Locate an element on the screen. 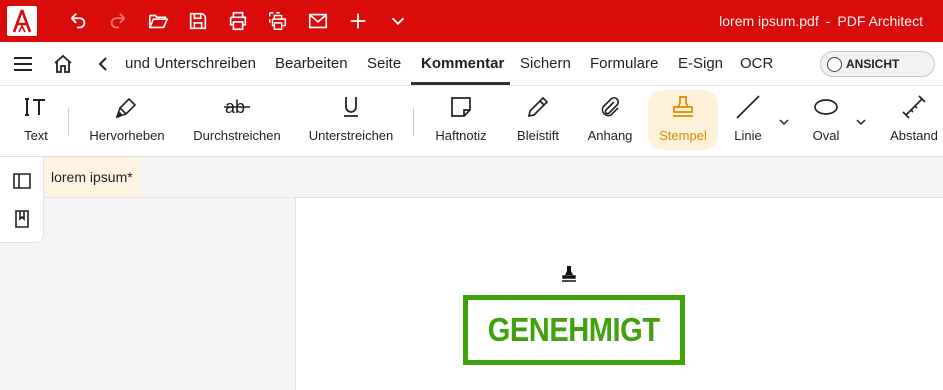  distance-tool-button: Abstand is located at coordinates (914, 120).